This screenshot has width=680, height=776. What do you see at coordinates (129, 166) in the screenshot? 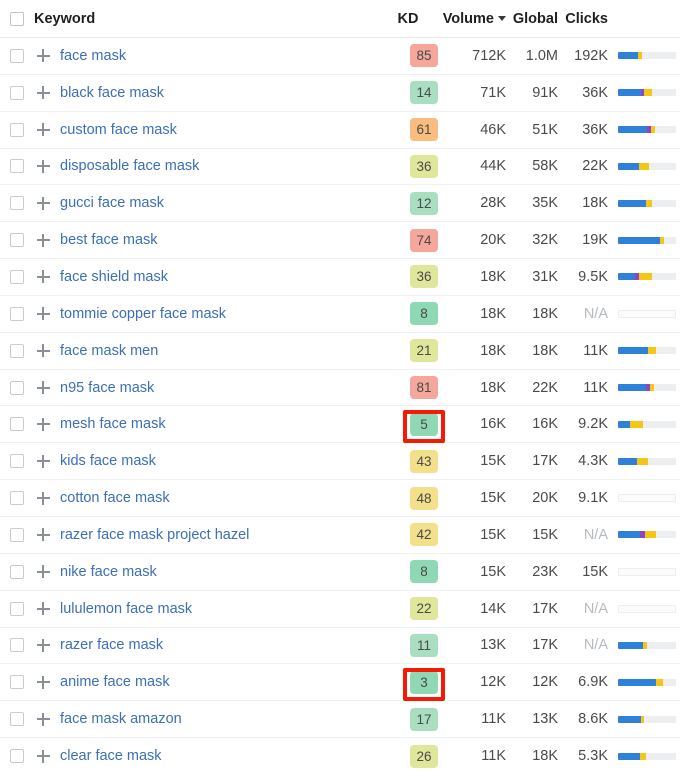
I see `keyword-link: disposable face mask` at bounding box center [129, 166].